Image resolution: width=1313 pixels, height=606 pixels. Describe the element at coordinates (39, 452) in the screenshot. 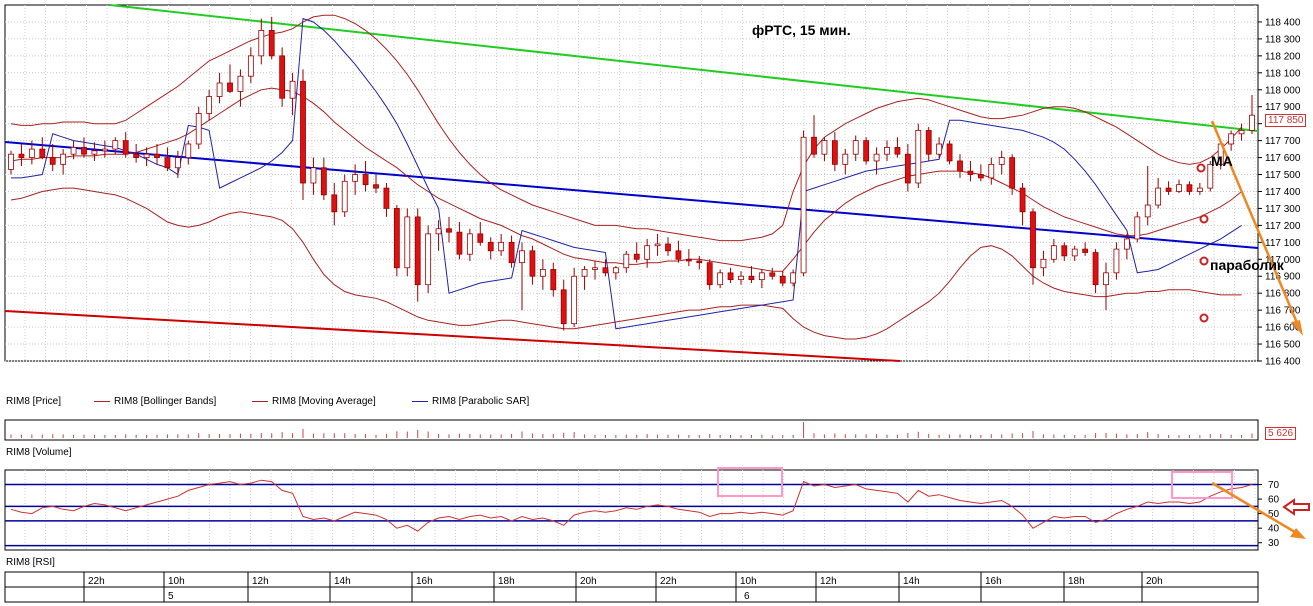

I see `legend-volume: RIM8 [Volume]` at that location.